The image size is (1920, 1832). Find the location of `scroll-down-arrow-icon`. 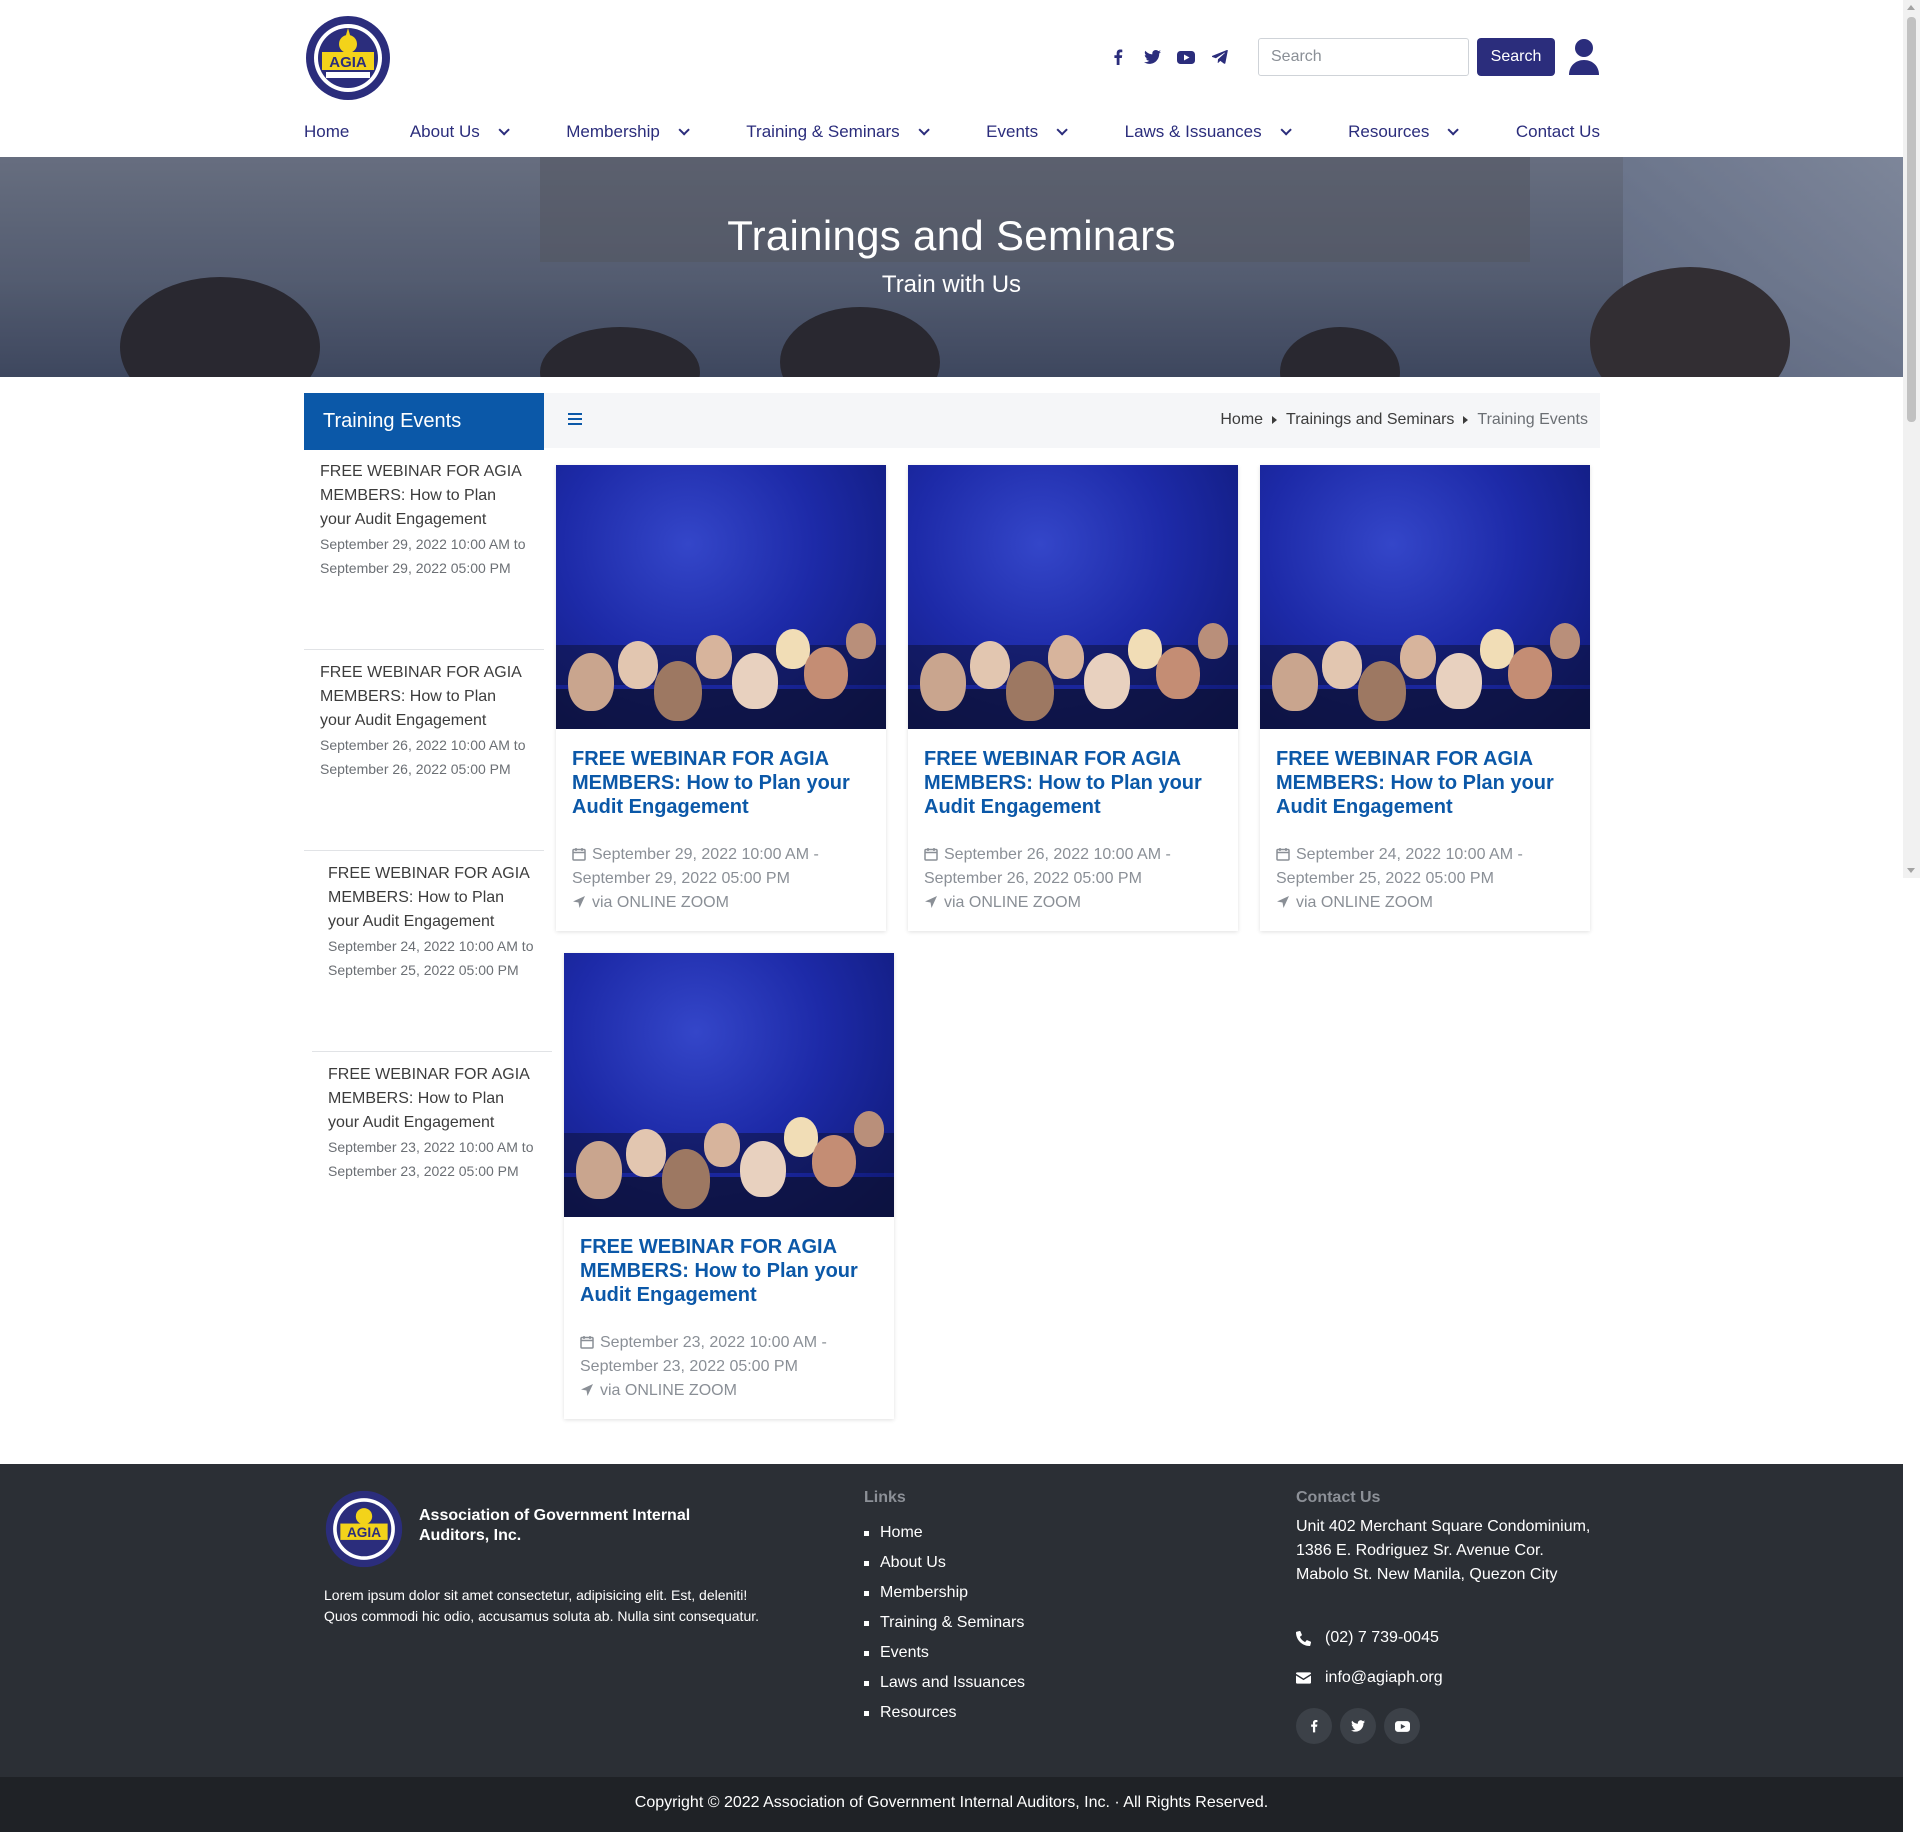

scroll-down-arrow-icon is located at coordinates (1911, 870).